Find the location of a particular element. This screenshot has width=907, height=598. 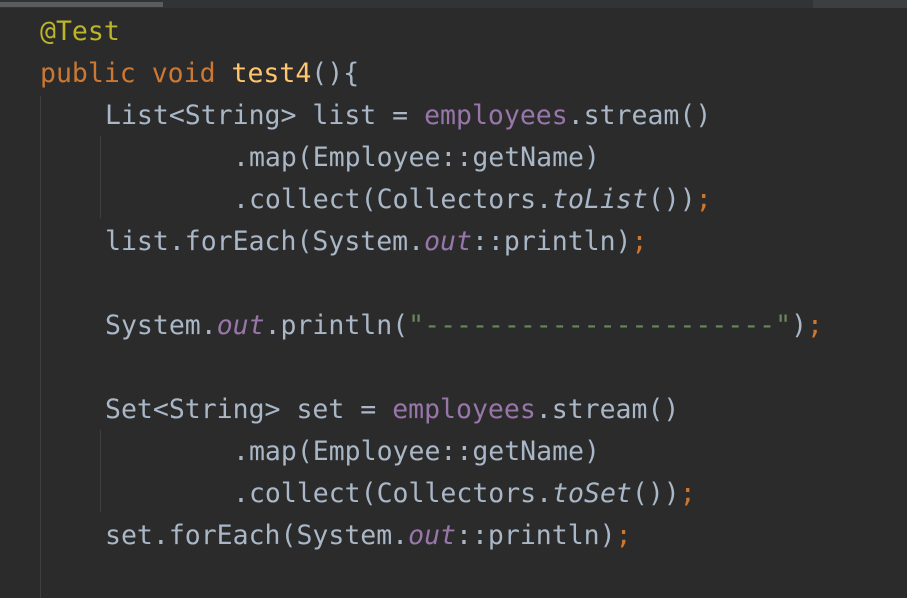

code-line: Set<String> set = employees.stream() is located at coordinates (392, 410).